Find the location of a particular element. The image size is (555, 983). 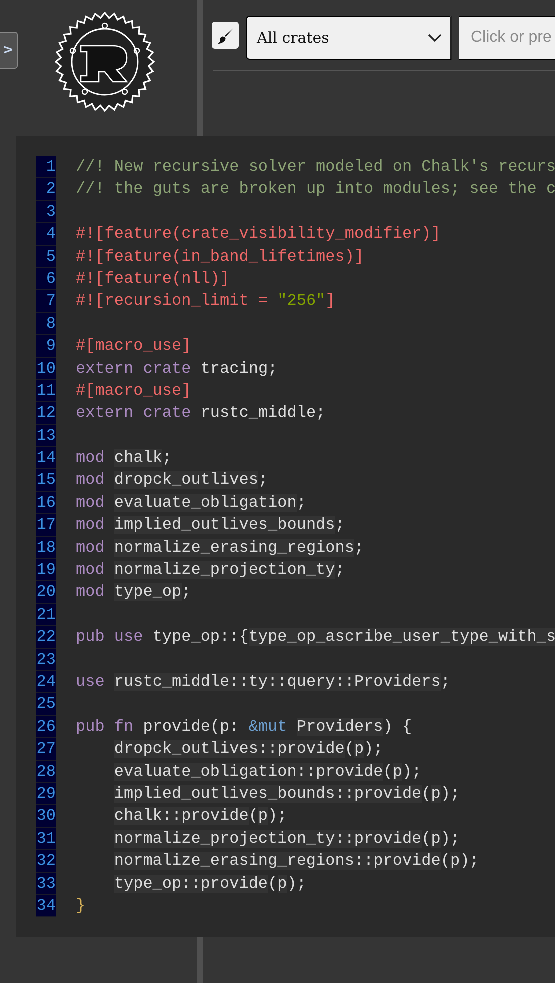

code-line: //! the guts are broken up into modules; see the c is located at coordinates (315, 189).